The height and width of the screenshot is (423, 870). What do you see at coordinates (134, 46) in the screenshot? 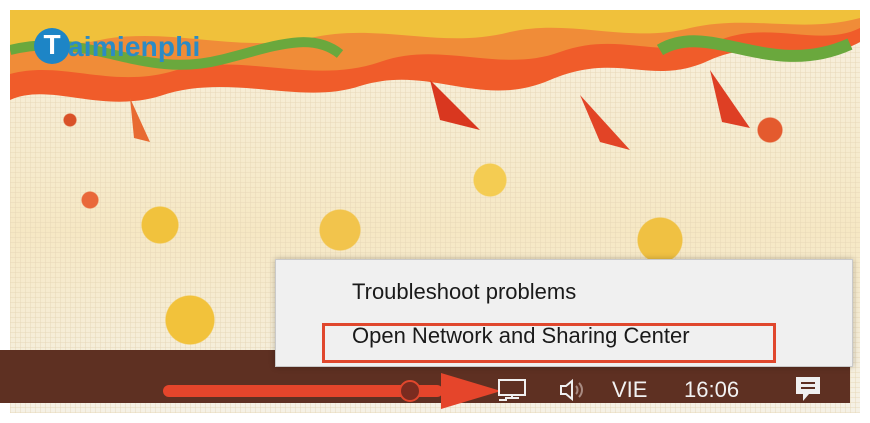
I see `watermark-text: aimienphi` at bounding box center [134, 46].